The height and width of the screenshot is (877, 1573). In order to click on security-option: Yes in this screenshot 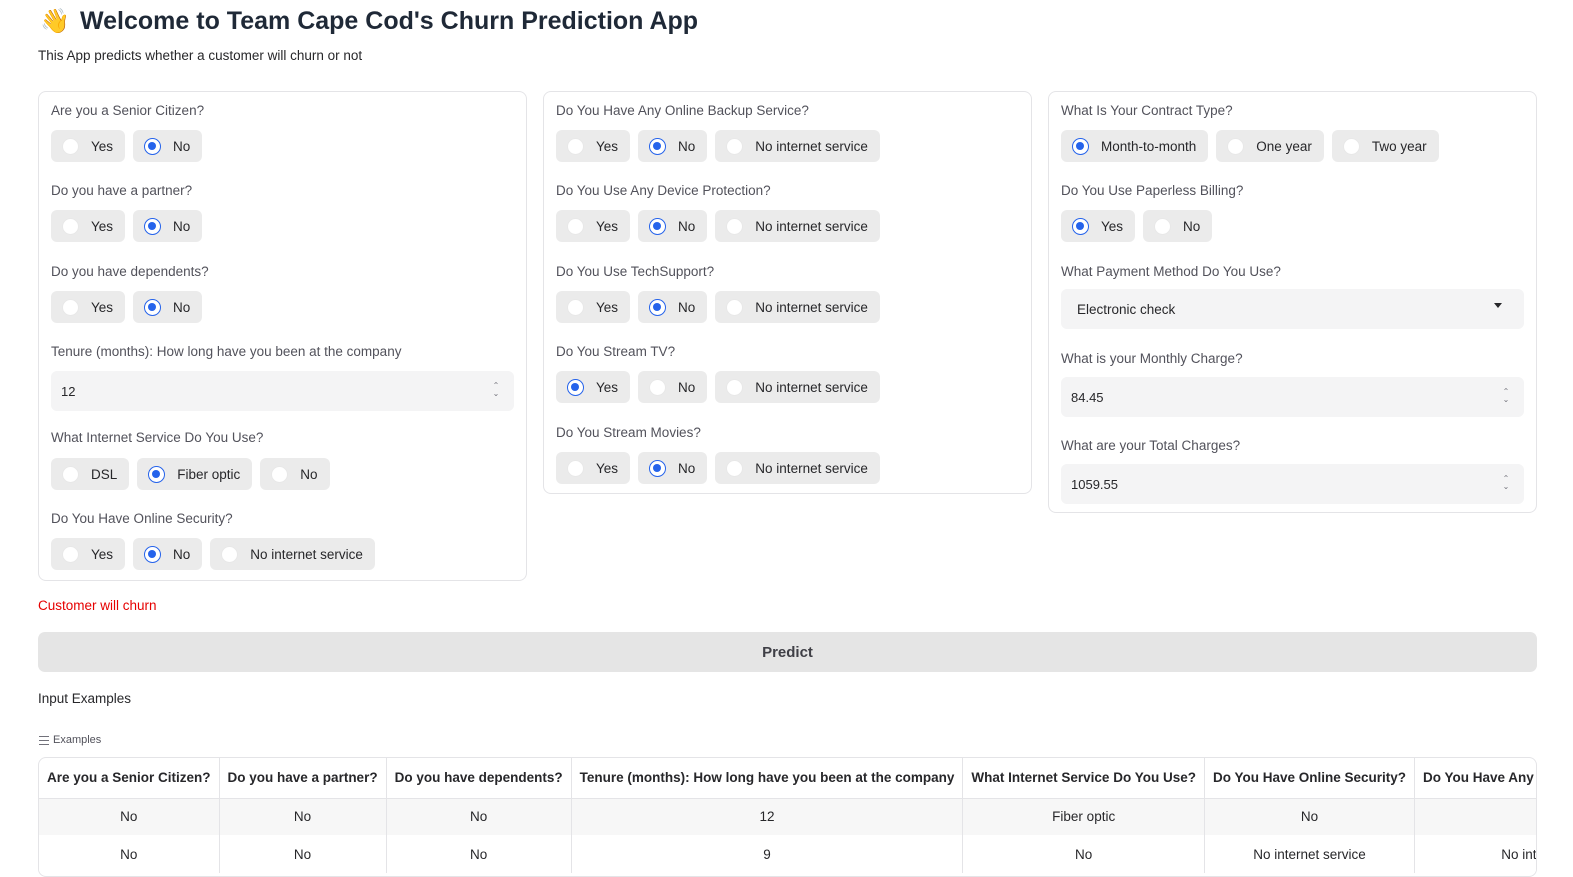, I will do `click(88, 554)`.